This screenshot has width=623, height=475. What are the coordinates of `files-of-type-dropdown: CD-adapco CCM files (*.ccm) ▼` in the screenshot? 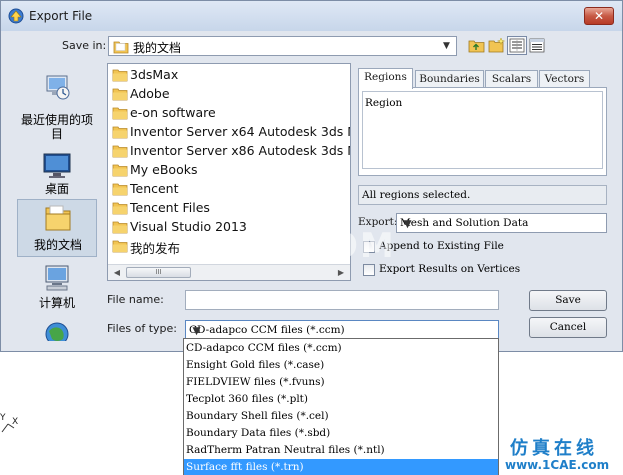 It's located at (342, 330).